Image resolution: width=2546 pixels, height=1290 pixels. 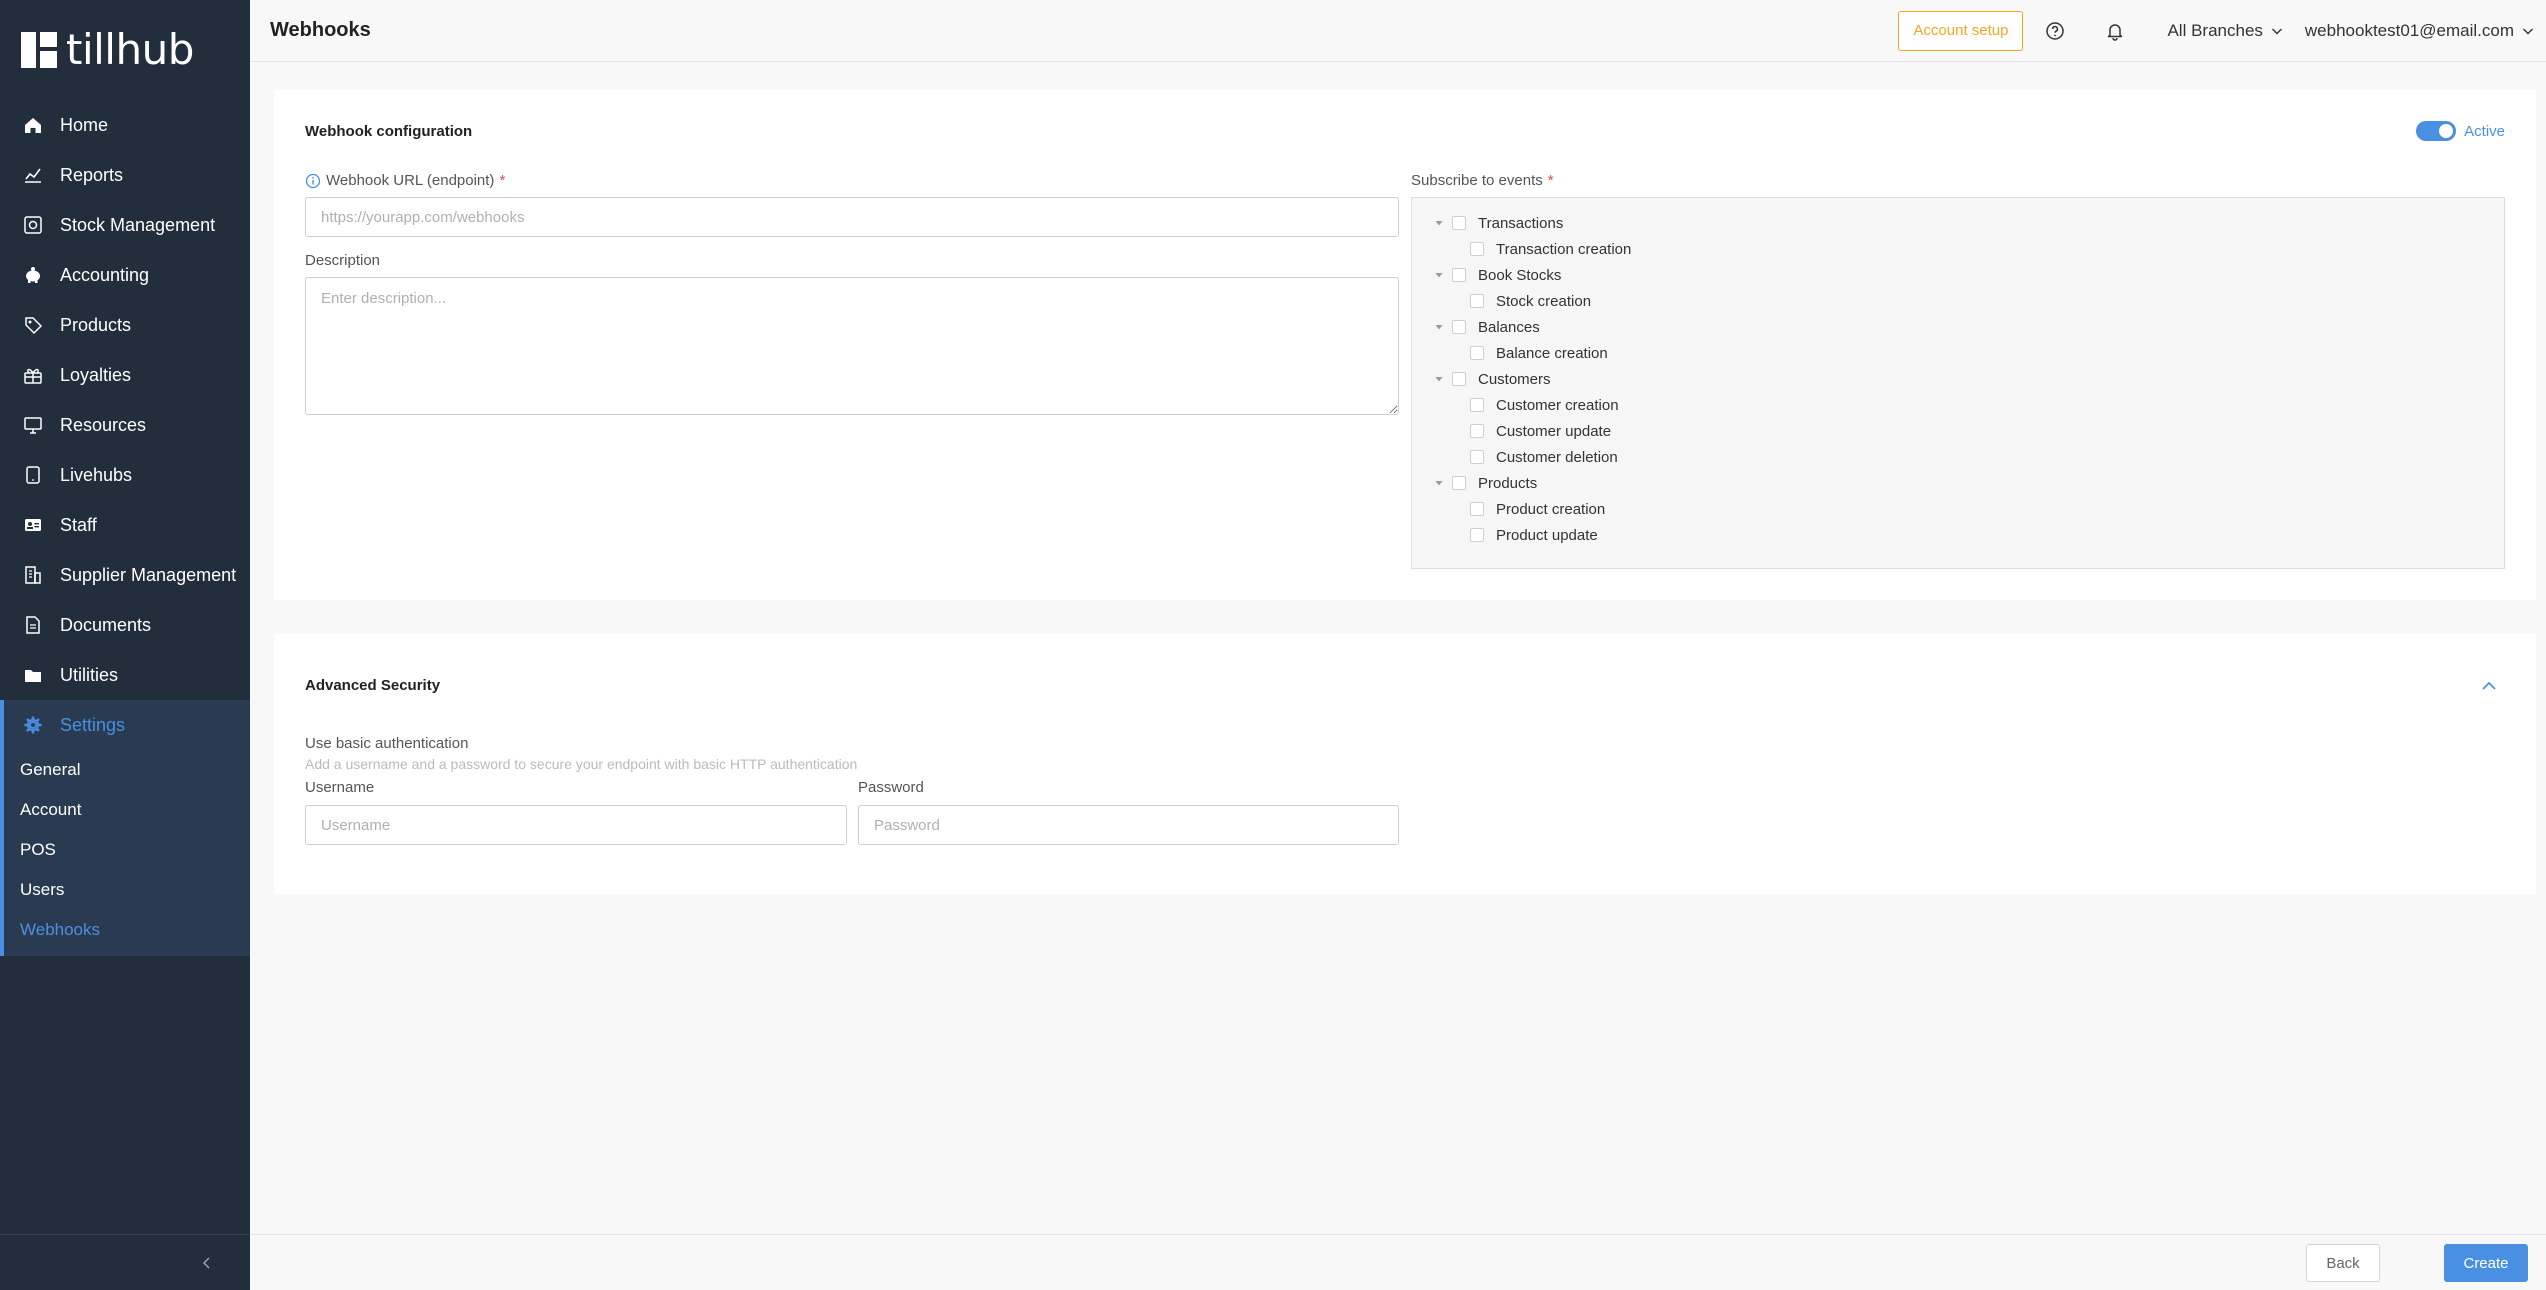 I want to click on sidebar-subitem-pos: POS, so click(x=127, y=850).